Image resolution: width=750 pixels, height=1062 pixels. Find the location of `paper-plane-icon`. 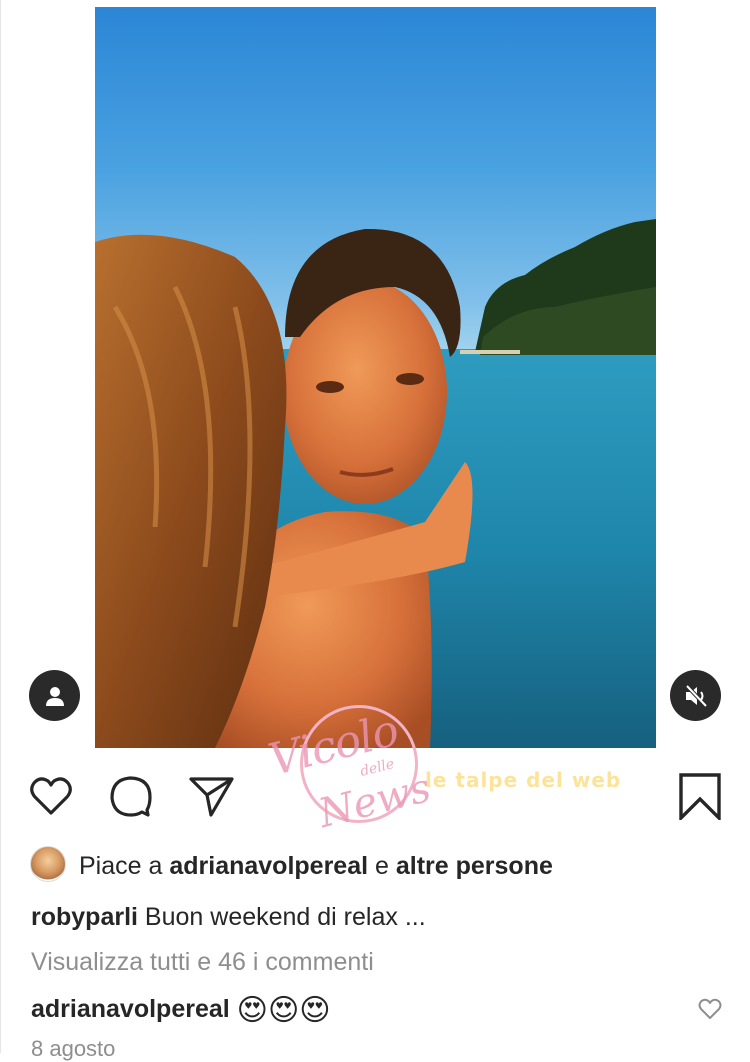

paper-plane-icon is located at coordinates (211, 797).